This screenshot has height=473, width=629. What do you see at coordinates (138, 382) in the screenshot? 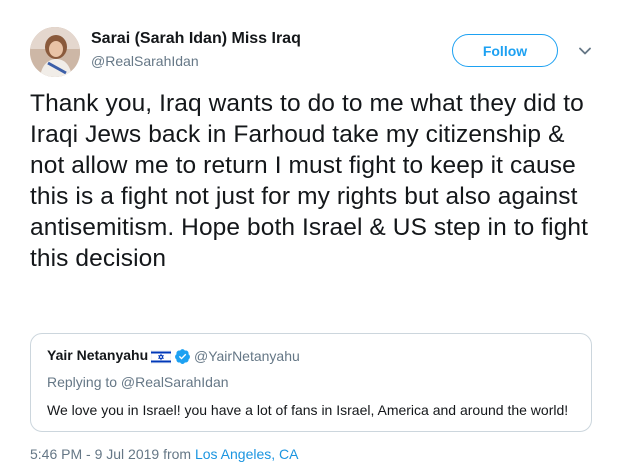
I see `replying-to-text: Replying to @RealSarahIdan` at bounding box center [138, 382].